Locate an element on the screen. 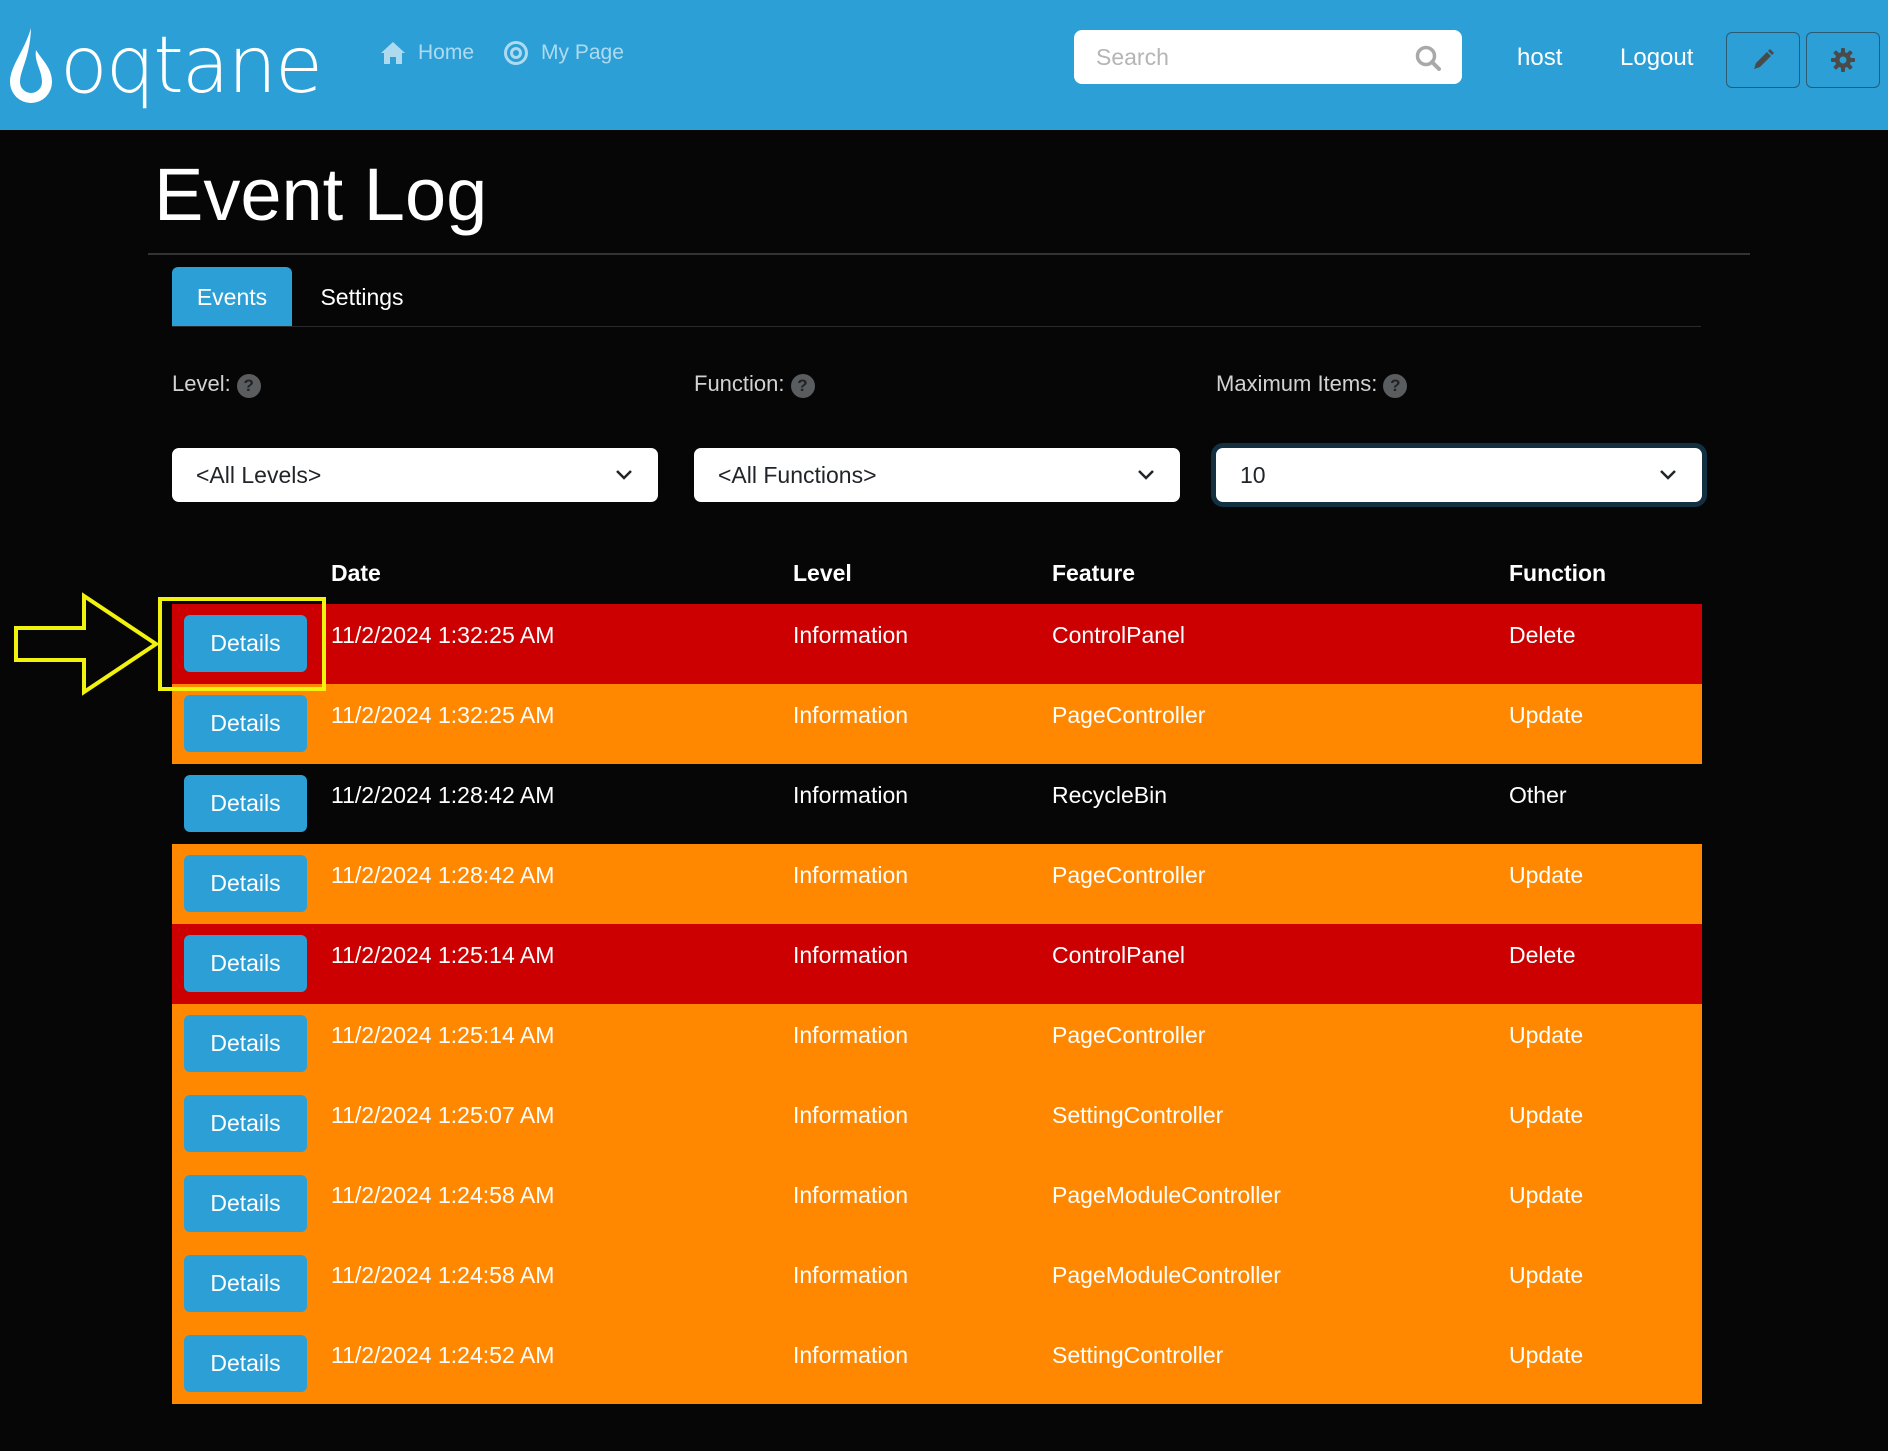 The image size is (1888, 1451). function-filter-label: Function: ? is located at coordinates (754, 384).